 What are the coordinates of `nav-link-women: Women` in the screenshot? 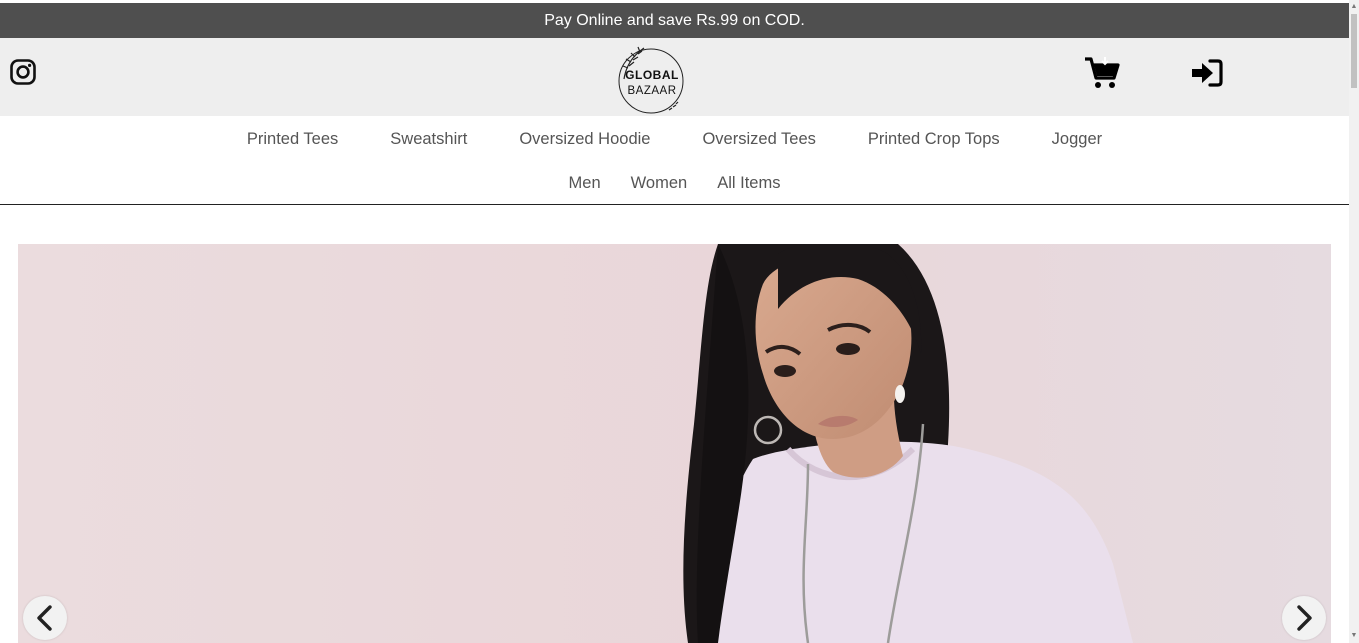 It's located at (659, 183).